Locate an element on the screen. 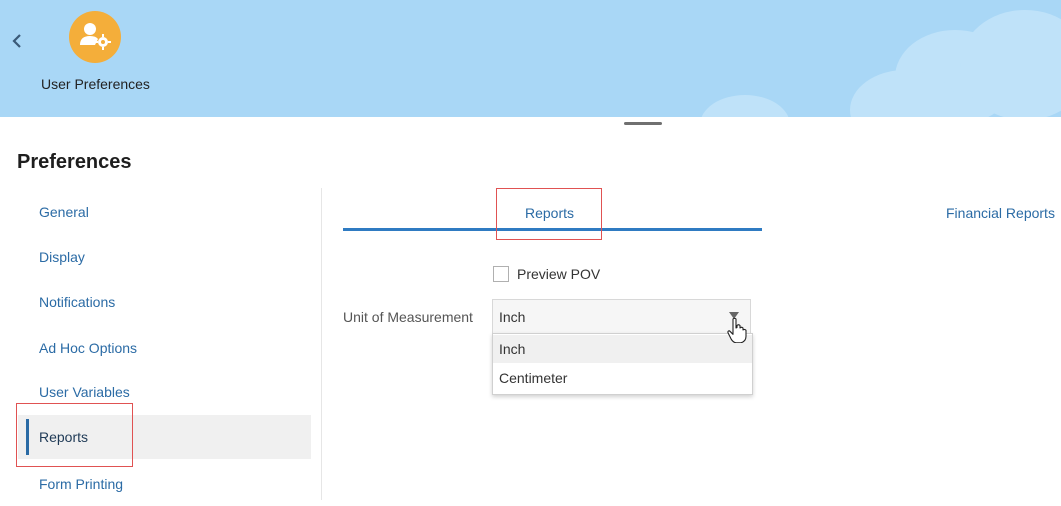 This screenshot has width=1061, height=506. preview-pov-label: Preview POV is located at coordinates (559, 274).